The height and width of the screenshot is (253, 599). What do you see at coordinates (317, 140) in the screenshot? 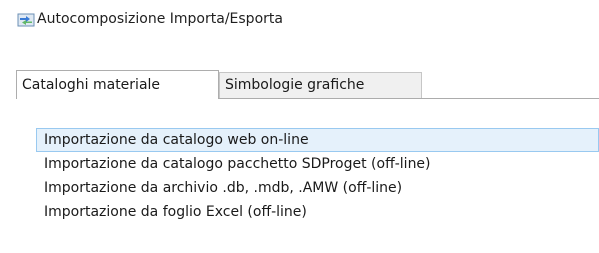
I see `list-item-web-online: Importazione da catalogo web on-line` at bounding box center [317, 140].